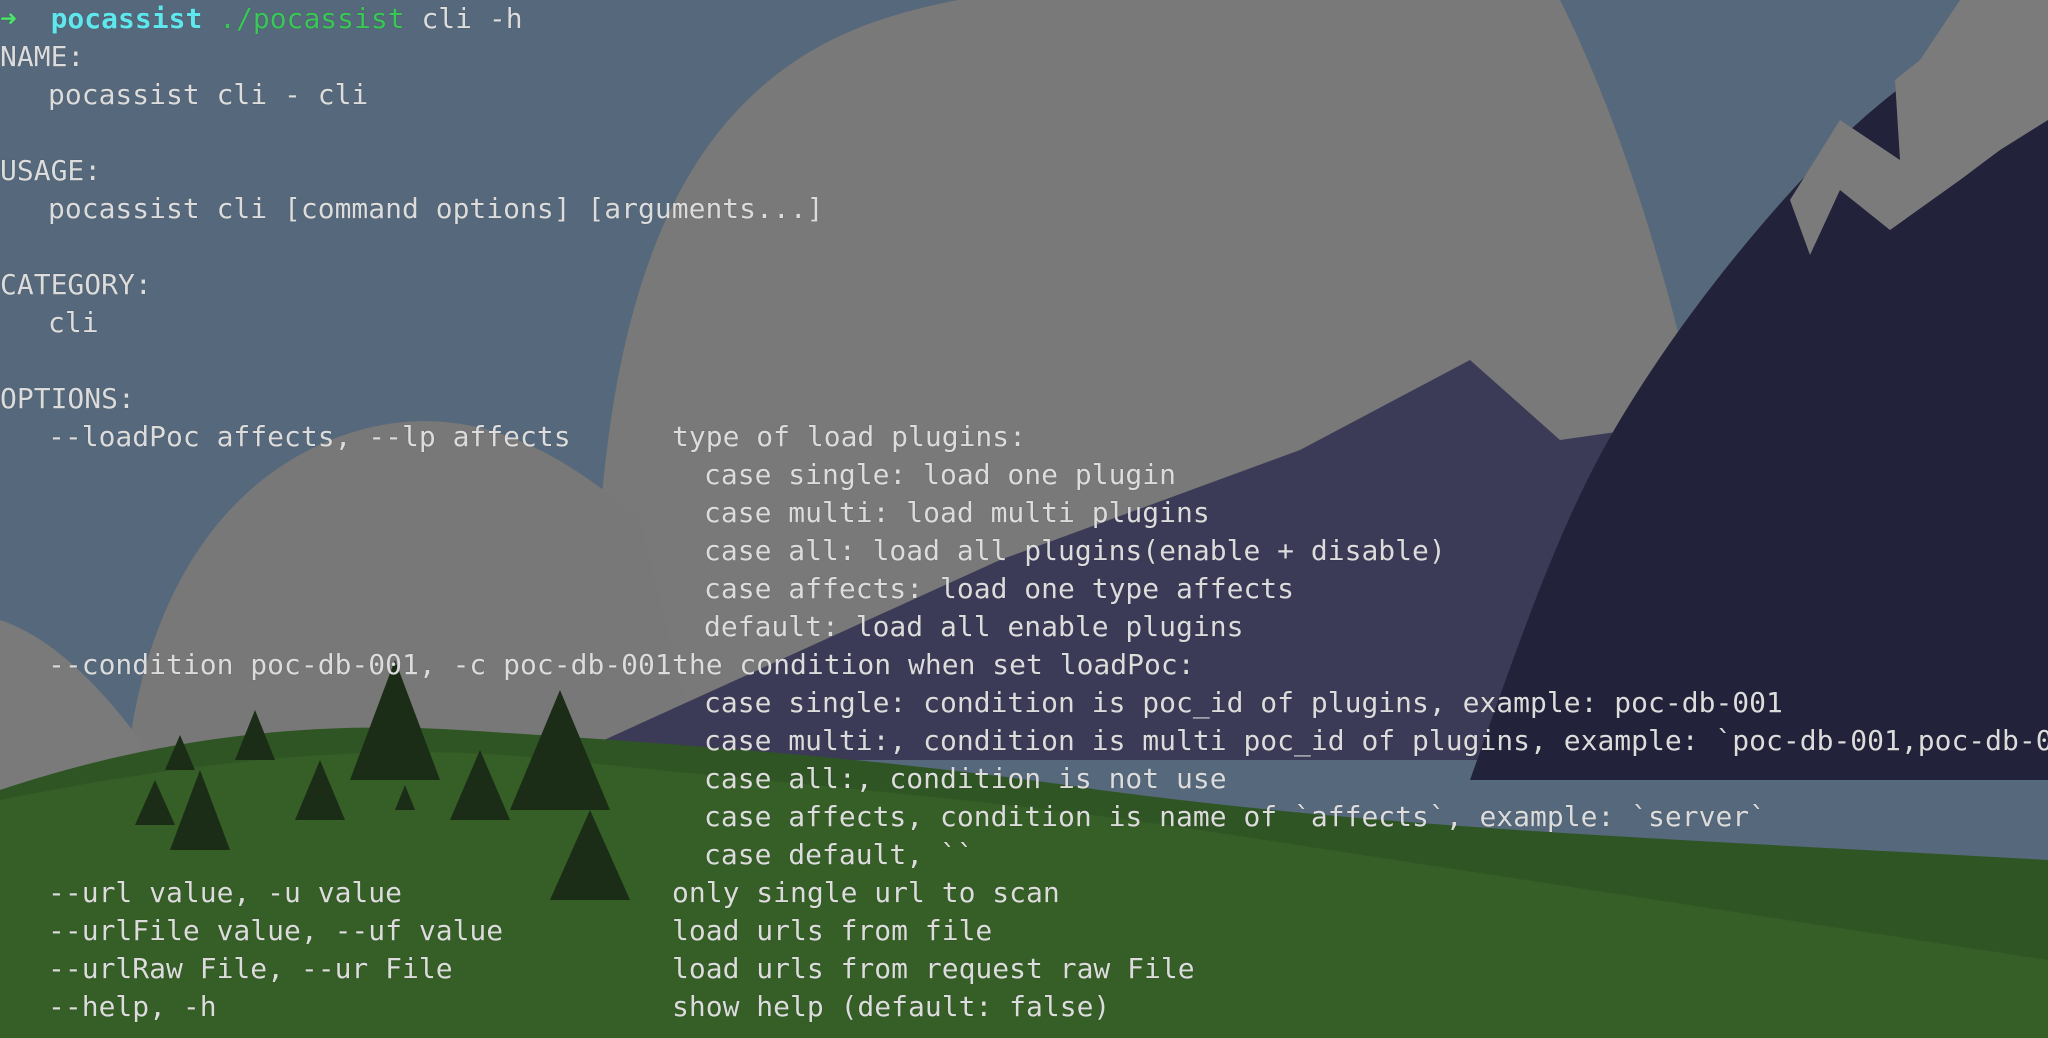 This screenshot has width=2048, height=1038. Describe the element at coordinates (891, 1006) in the screenshot. I see `option-help-desc: show help (default: false)` at that location.